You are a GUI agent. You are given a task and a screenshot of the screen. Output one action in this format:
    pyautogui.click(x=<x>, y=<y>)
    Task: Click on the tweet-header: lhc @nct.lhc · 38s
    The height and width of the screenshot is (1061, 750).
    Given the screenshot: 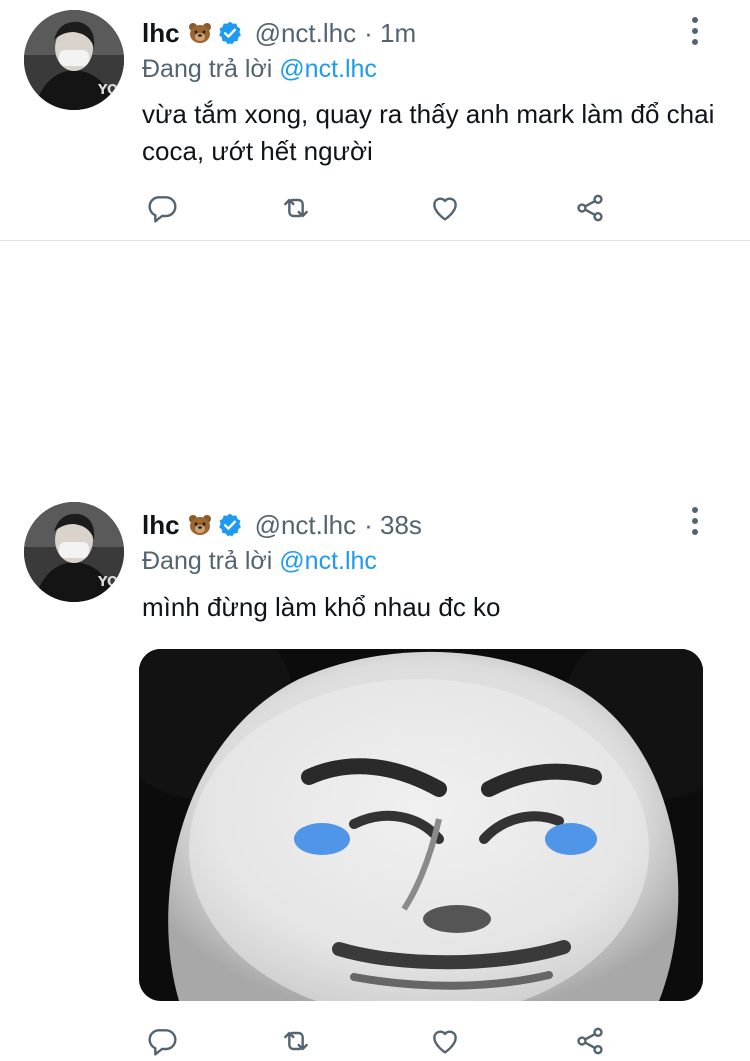 What is the action you would take?
    pyautogui.click(x=282, y=525)
    